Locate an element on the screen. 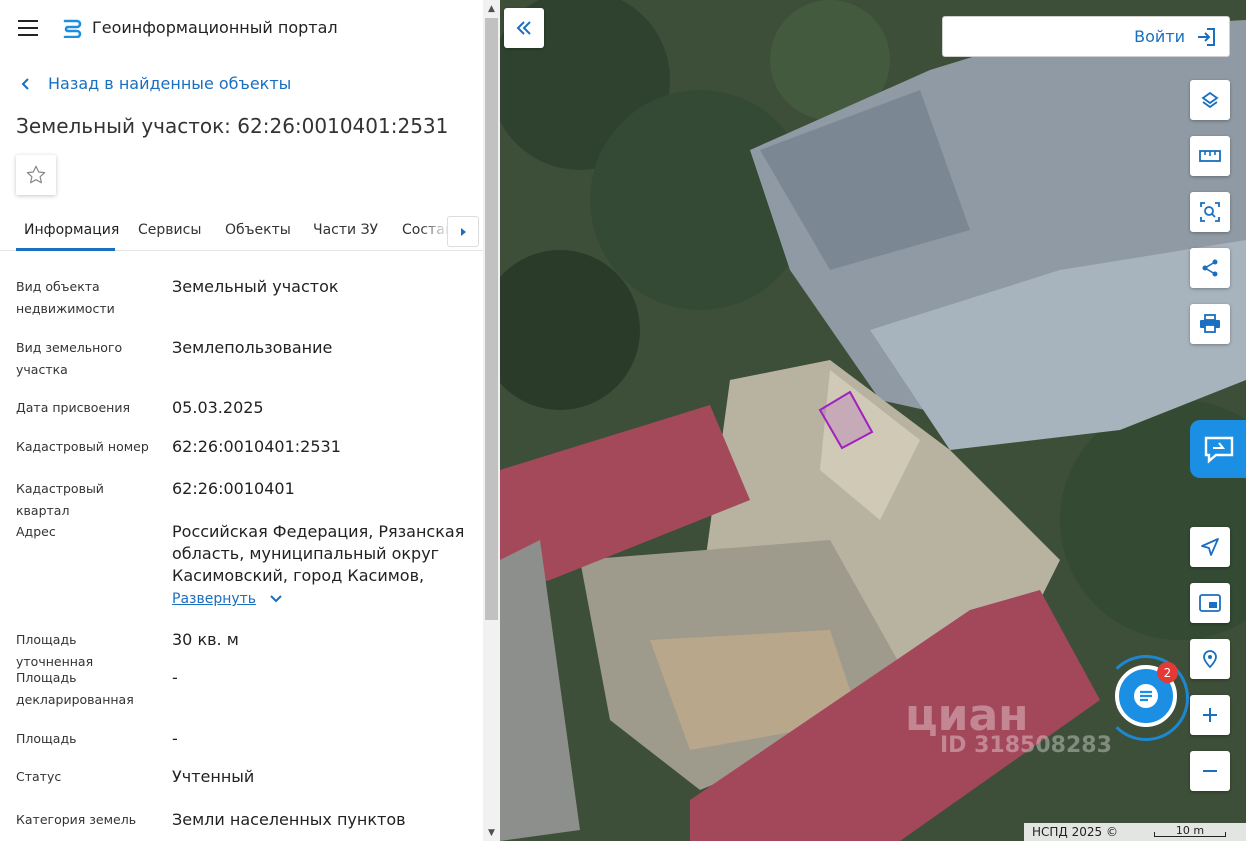 The width and height of the screenshot is (1246, 841). attr-label: Статус is located at coordinates (39, 776).